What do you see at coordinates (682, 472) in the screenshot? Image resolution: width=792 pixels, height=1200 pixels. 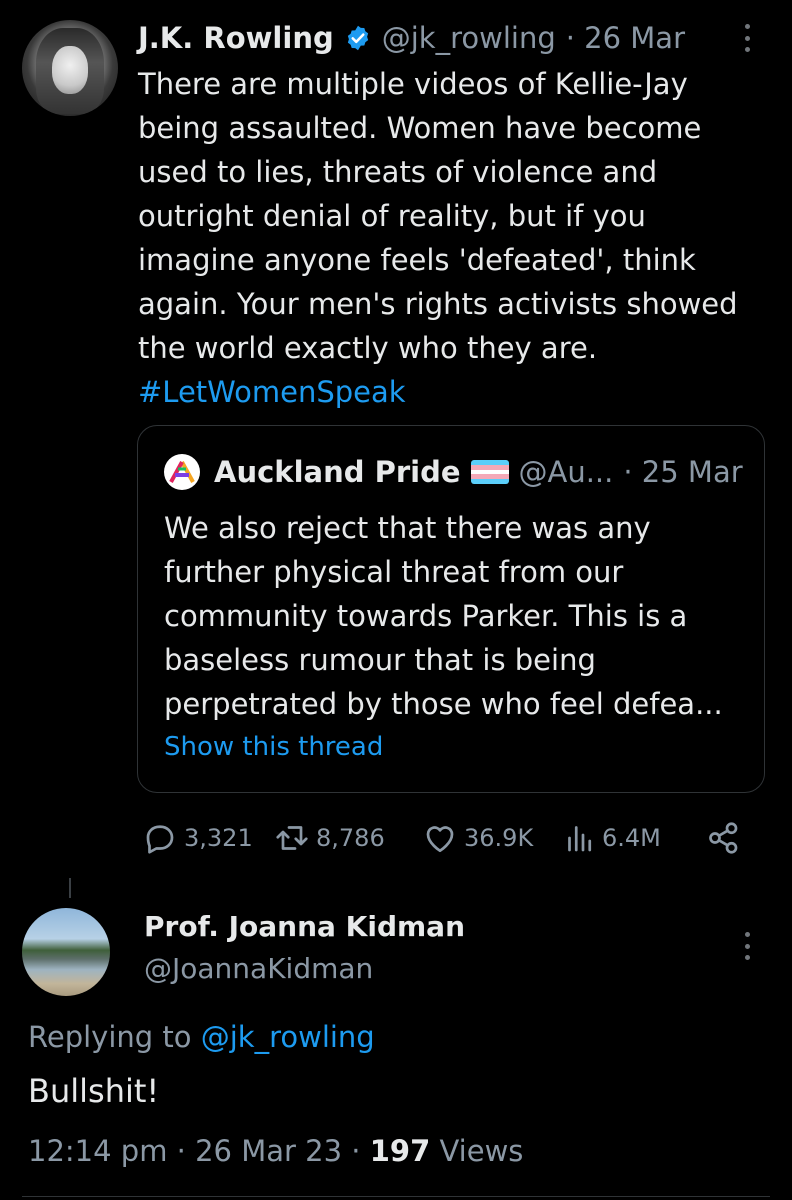 I see `quoted-tweet-date: · 25 Mar` at bounding box center [682, 472].